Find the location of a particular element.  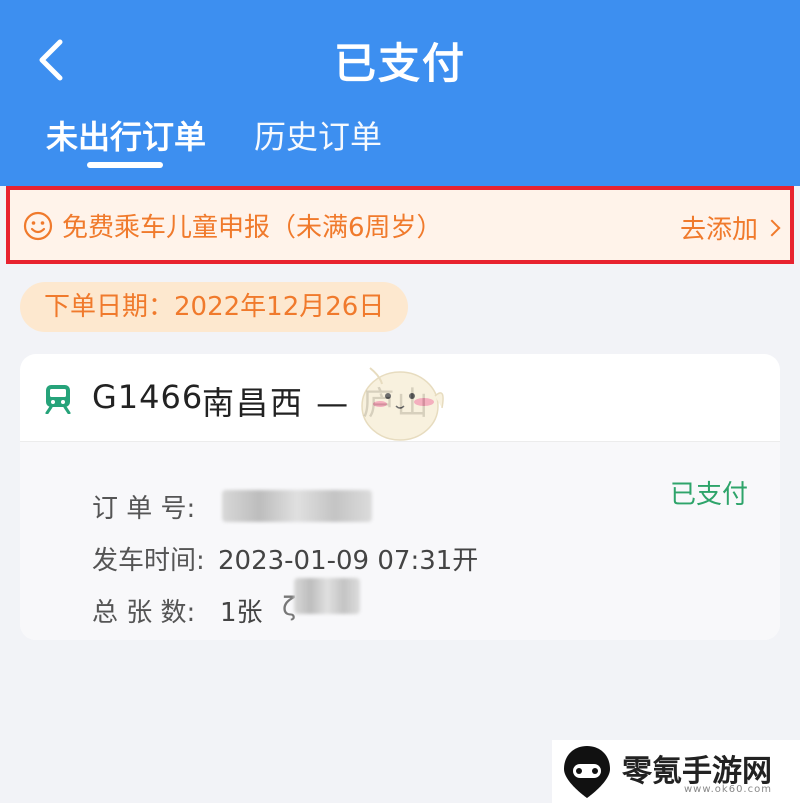

smile-icon is located at coordinates (38, 226).